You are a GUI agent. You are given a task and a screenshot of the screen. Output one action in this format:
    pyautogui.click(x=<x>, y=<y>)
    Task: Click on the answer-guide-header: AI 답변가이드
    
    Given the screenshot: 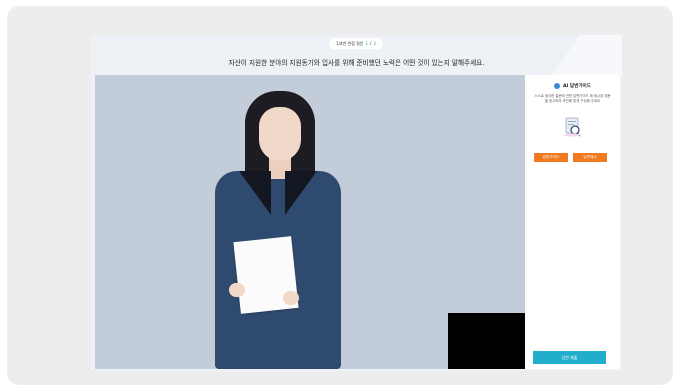 What is the action you would take?
    pyautogui.click(x=572, y=86)
    